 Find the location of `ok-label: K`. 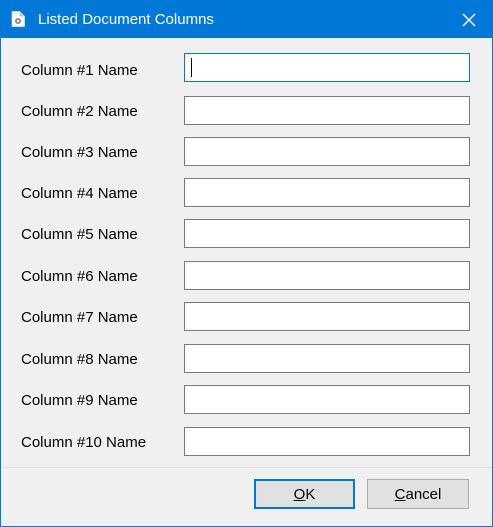

ok-label: K is located at coordinates (310, 494).